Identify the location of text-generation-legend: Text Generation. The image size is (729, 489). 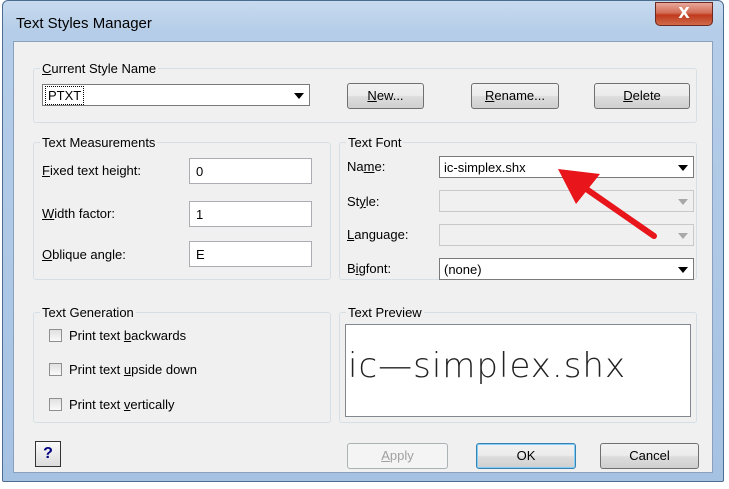
(88, 312).